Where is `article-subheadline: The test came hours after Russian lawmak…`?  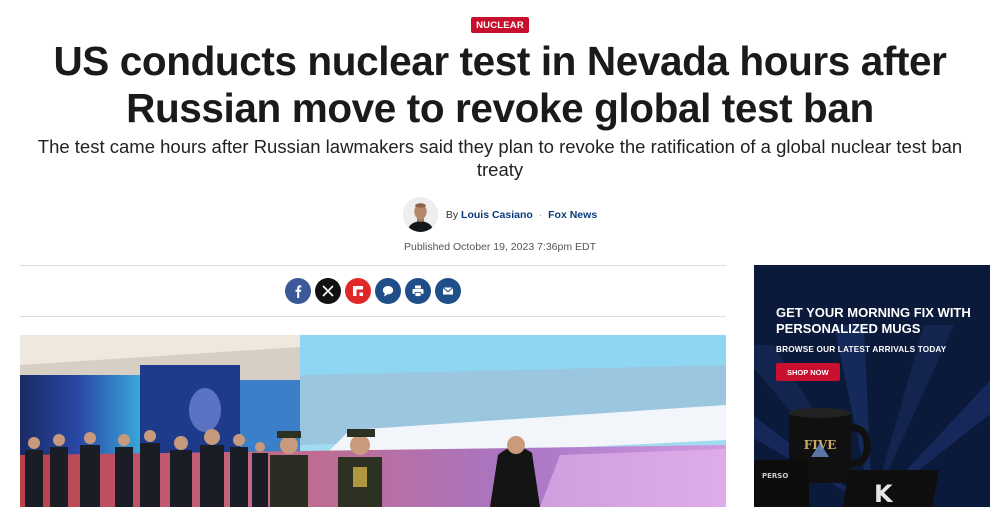
article-subheadline: The test came hours after Russian lawmak… is located at coordinates (500, 158).